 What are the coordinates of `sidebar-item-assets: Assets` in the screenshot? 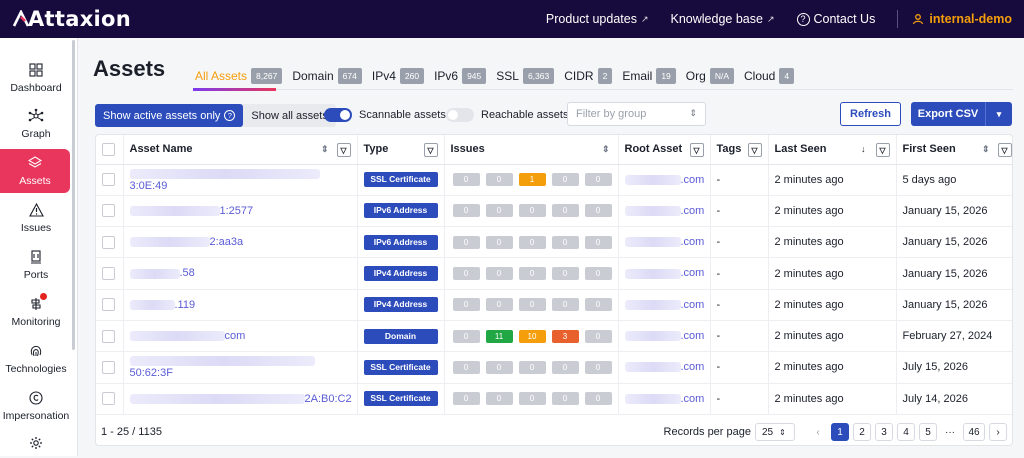 It's located at (35, 171).